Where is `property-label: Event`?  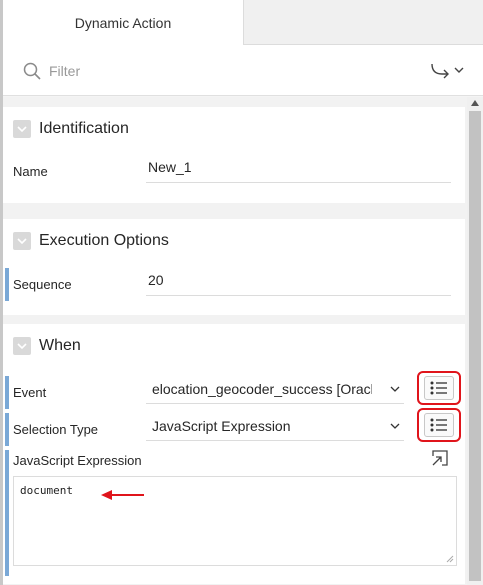
property-label: Event is located at coordinates (30, 392).